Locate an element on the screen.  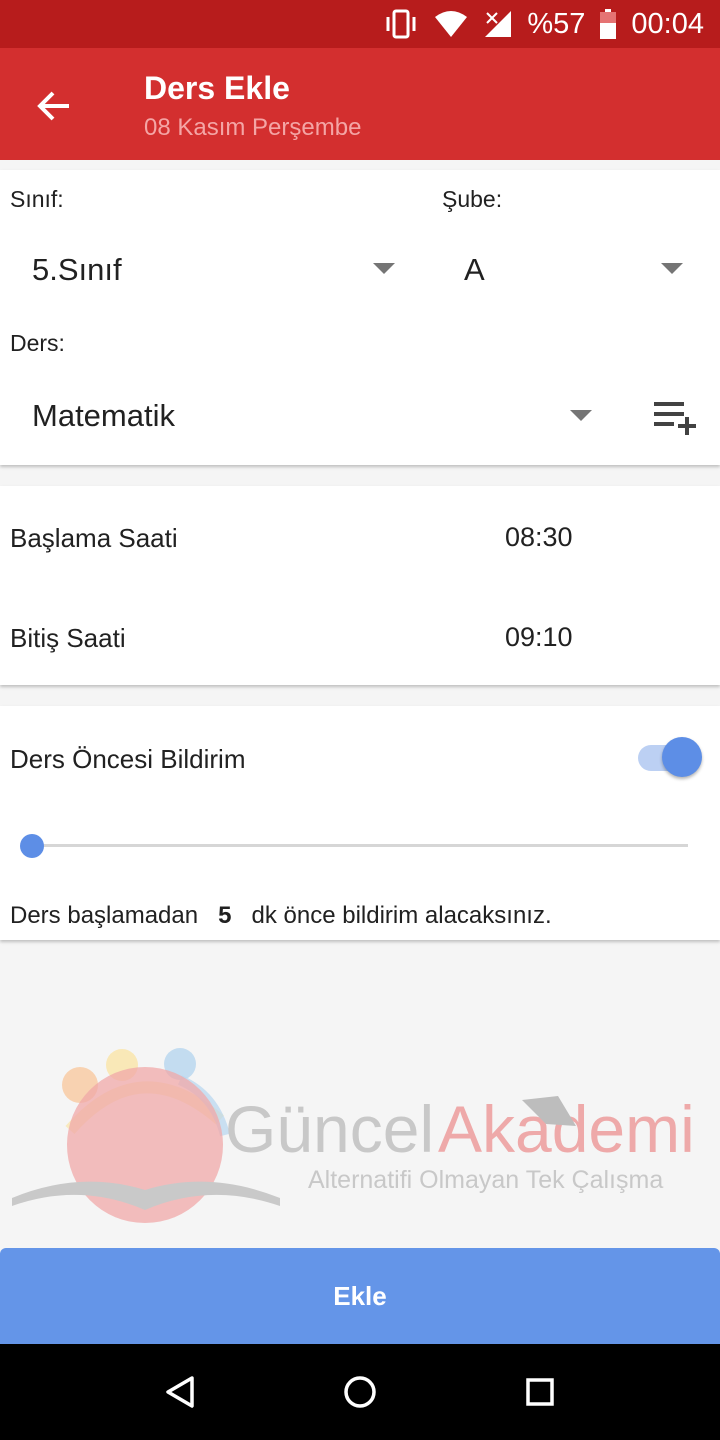
clock: 00:04 is located at coordinates (667, 23).